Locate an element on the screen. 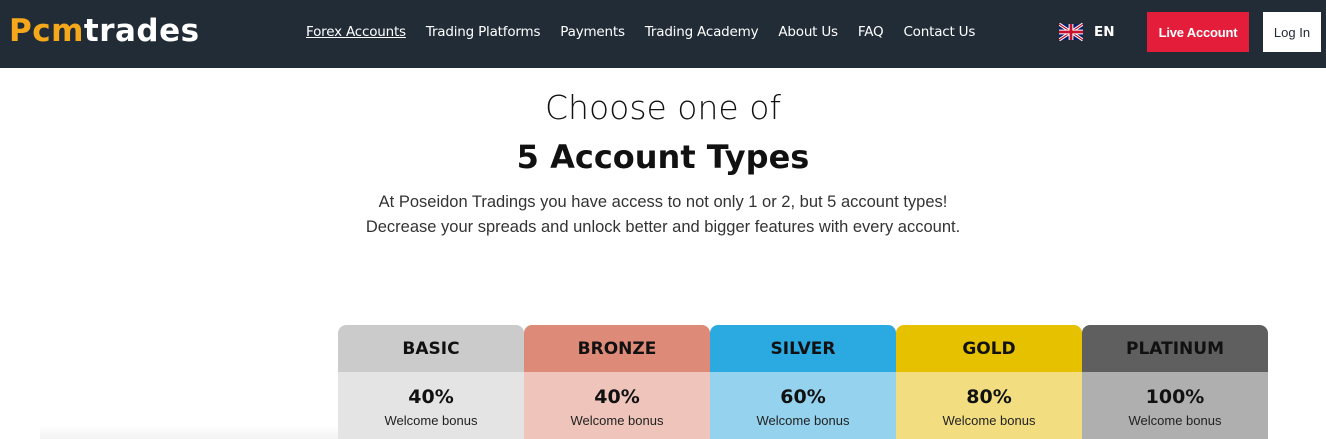 The image size is (1326, 439). login-button: Log In is located at coordinates (1292, 32).